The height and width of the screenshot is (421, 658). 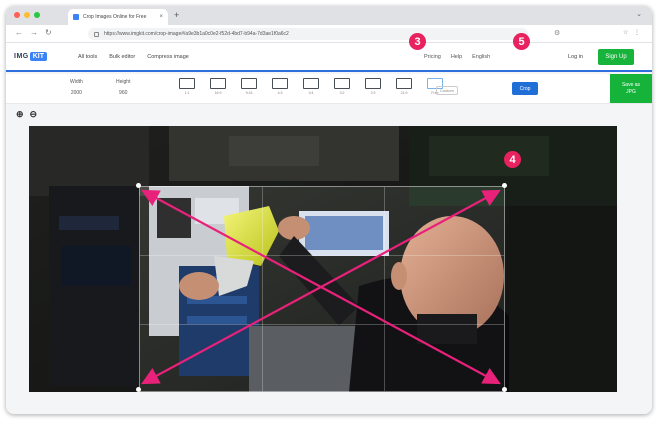 I want to click on zoom-in-icon: ⊕, so click(x=20, y=114).